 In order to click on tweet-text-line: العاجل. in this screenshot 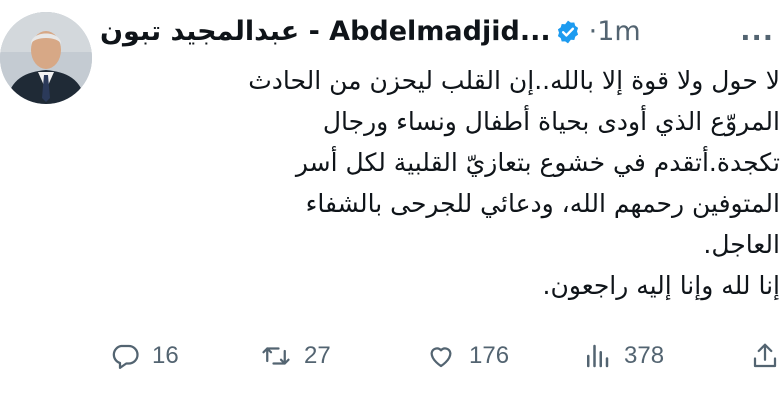, I will do `click(741, 244)`.